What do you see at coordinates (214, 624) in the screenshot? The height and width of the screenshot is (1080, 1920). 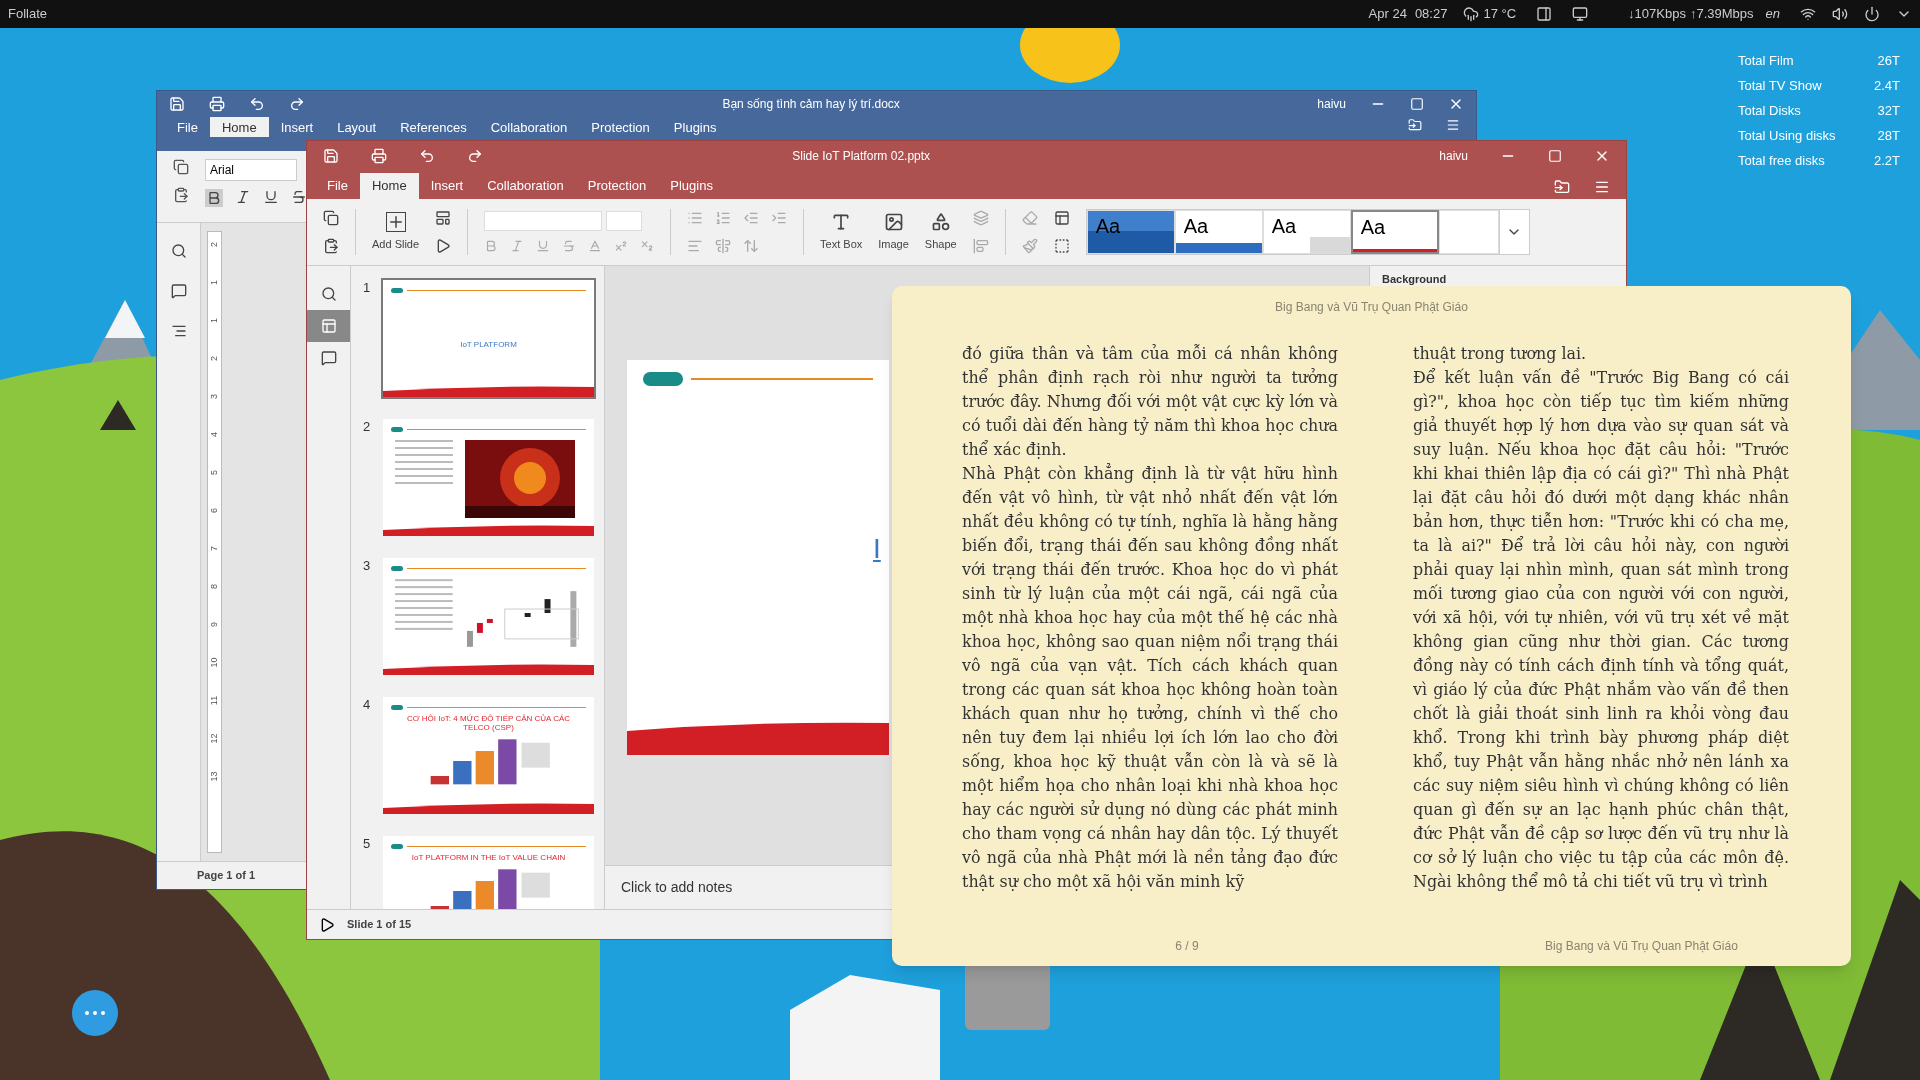 I see `ruler-number: 9` at bounding box center [214, 624].